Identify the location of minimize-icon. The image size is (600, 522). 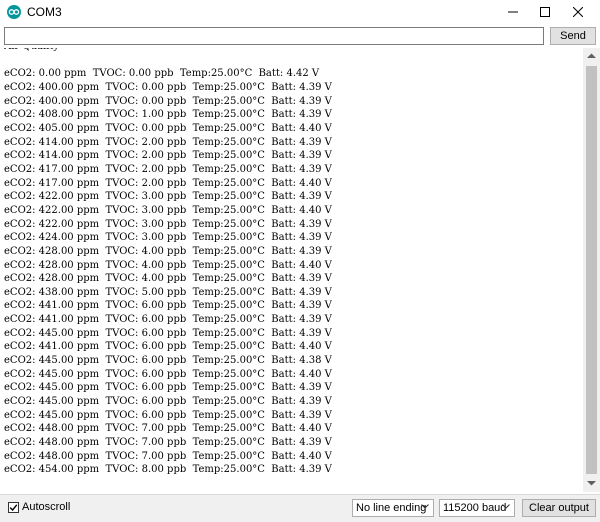
(513, 12).